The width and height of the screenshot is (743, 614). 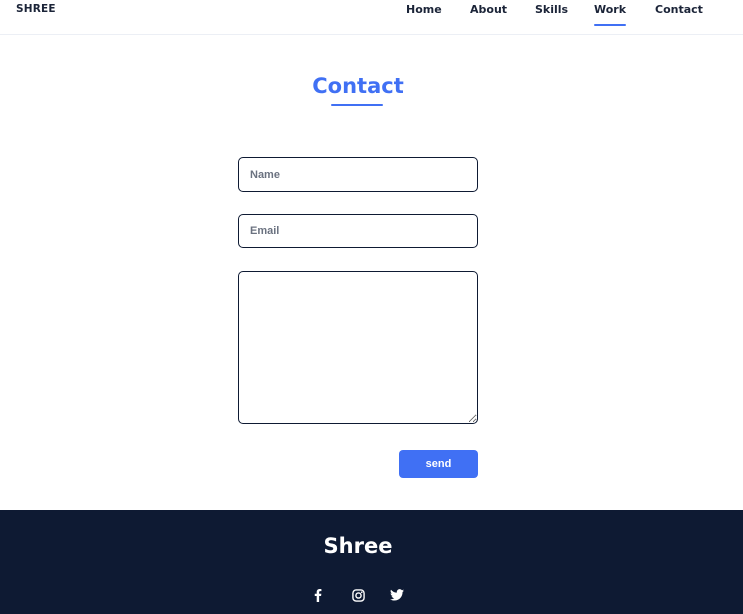 I want to click on name-input, so click(x=358, y=174).